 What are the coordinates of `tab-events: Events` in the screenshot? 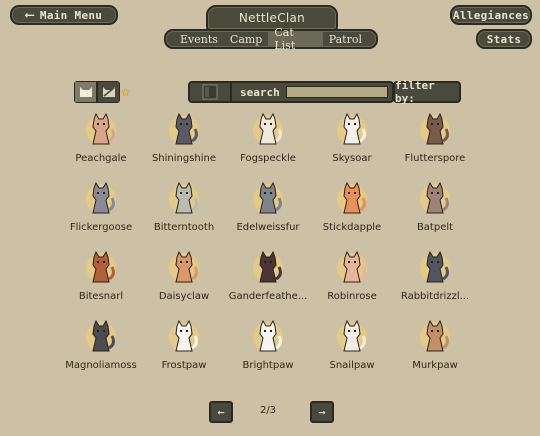 It's located at (199, 39).